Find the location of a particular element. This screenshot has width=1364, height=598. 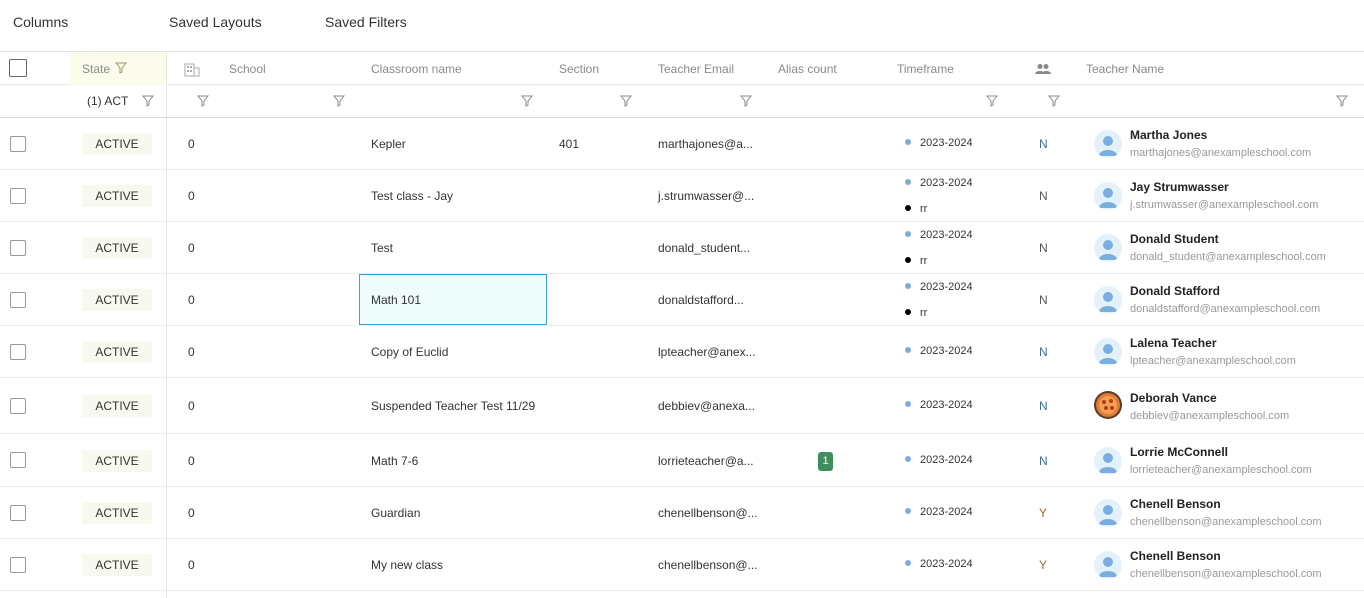

person-icon is located at coordinates (1108, 302).